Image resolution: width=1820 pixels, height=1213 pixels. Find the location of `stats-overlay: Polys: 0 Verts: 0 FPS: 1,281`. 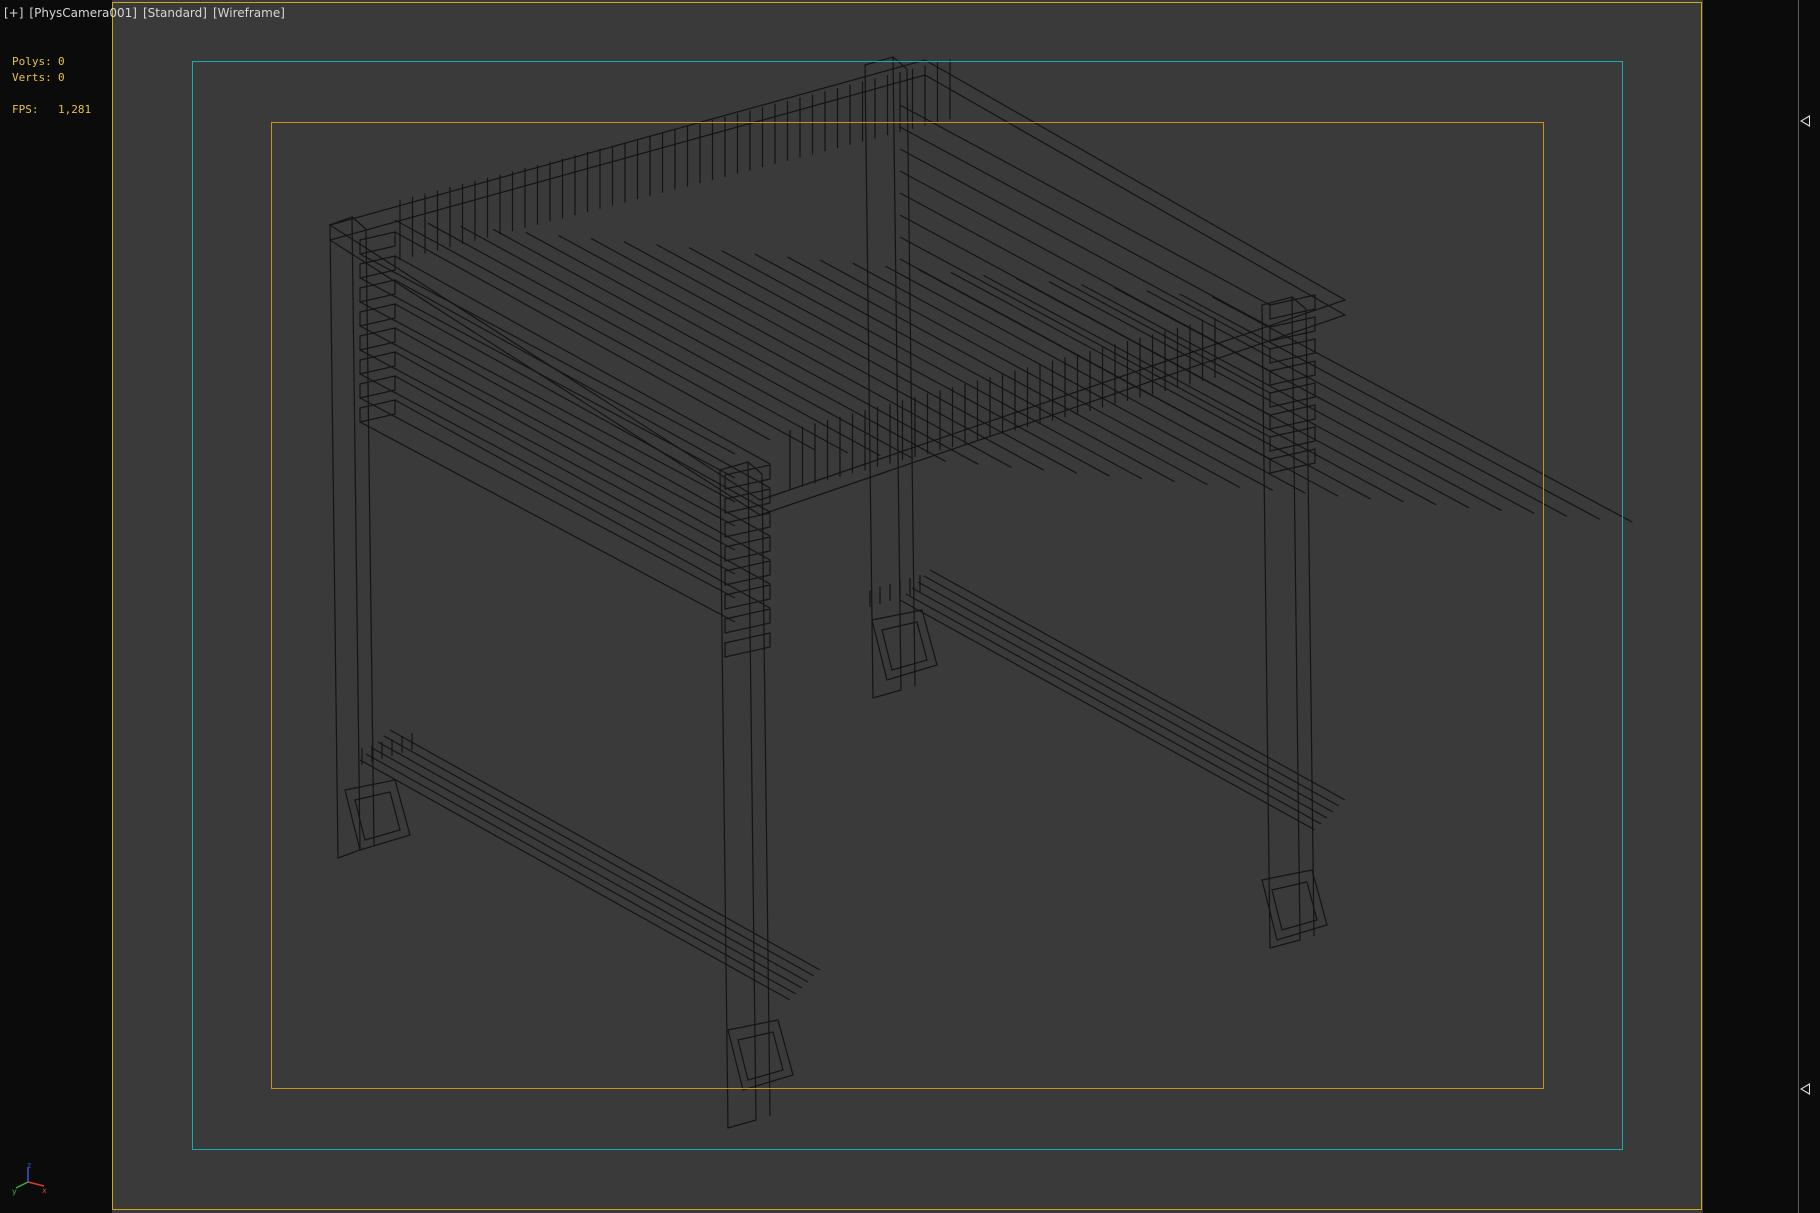

stats-overlay: Polys: 0 Verts: 0 FPS: 1,281 is located at coordinates (51, 86).